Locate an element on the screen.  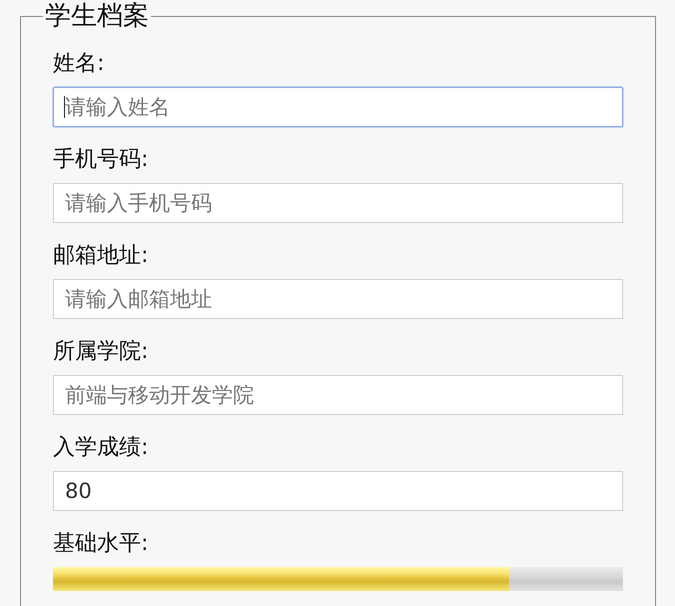
field-label: 邮箱地址: is located at coordinates (100, 256).